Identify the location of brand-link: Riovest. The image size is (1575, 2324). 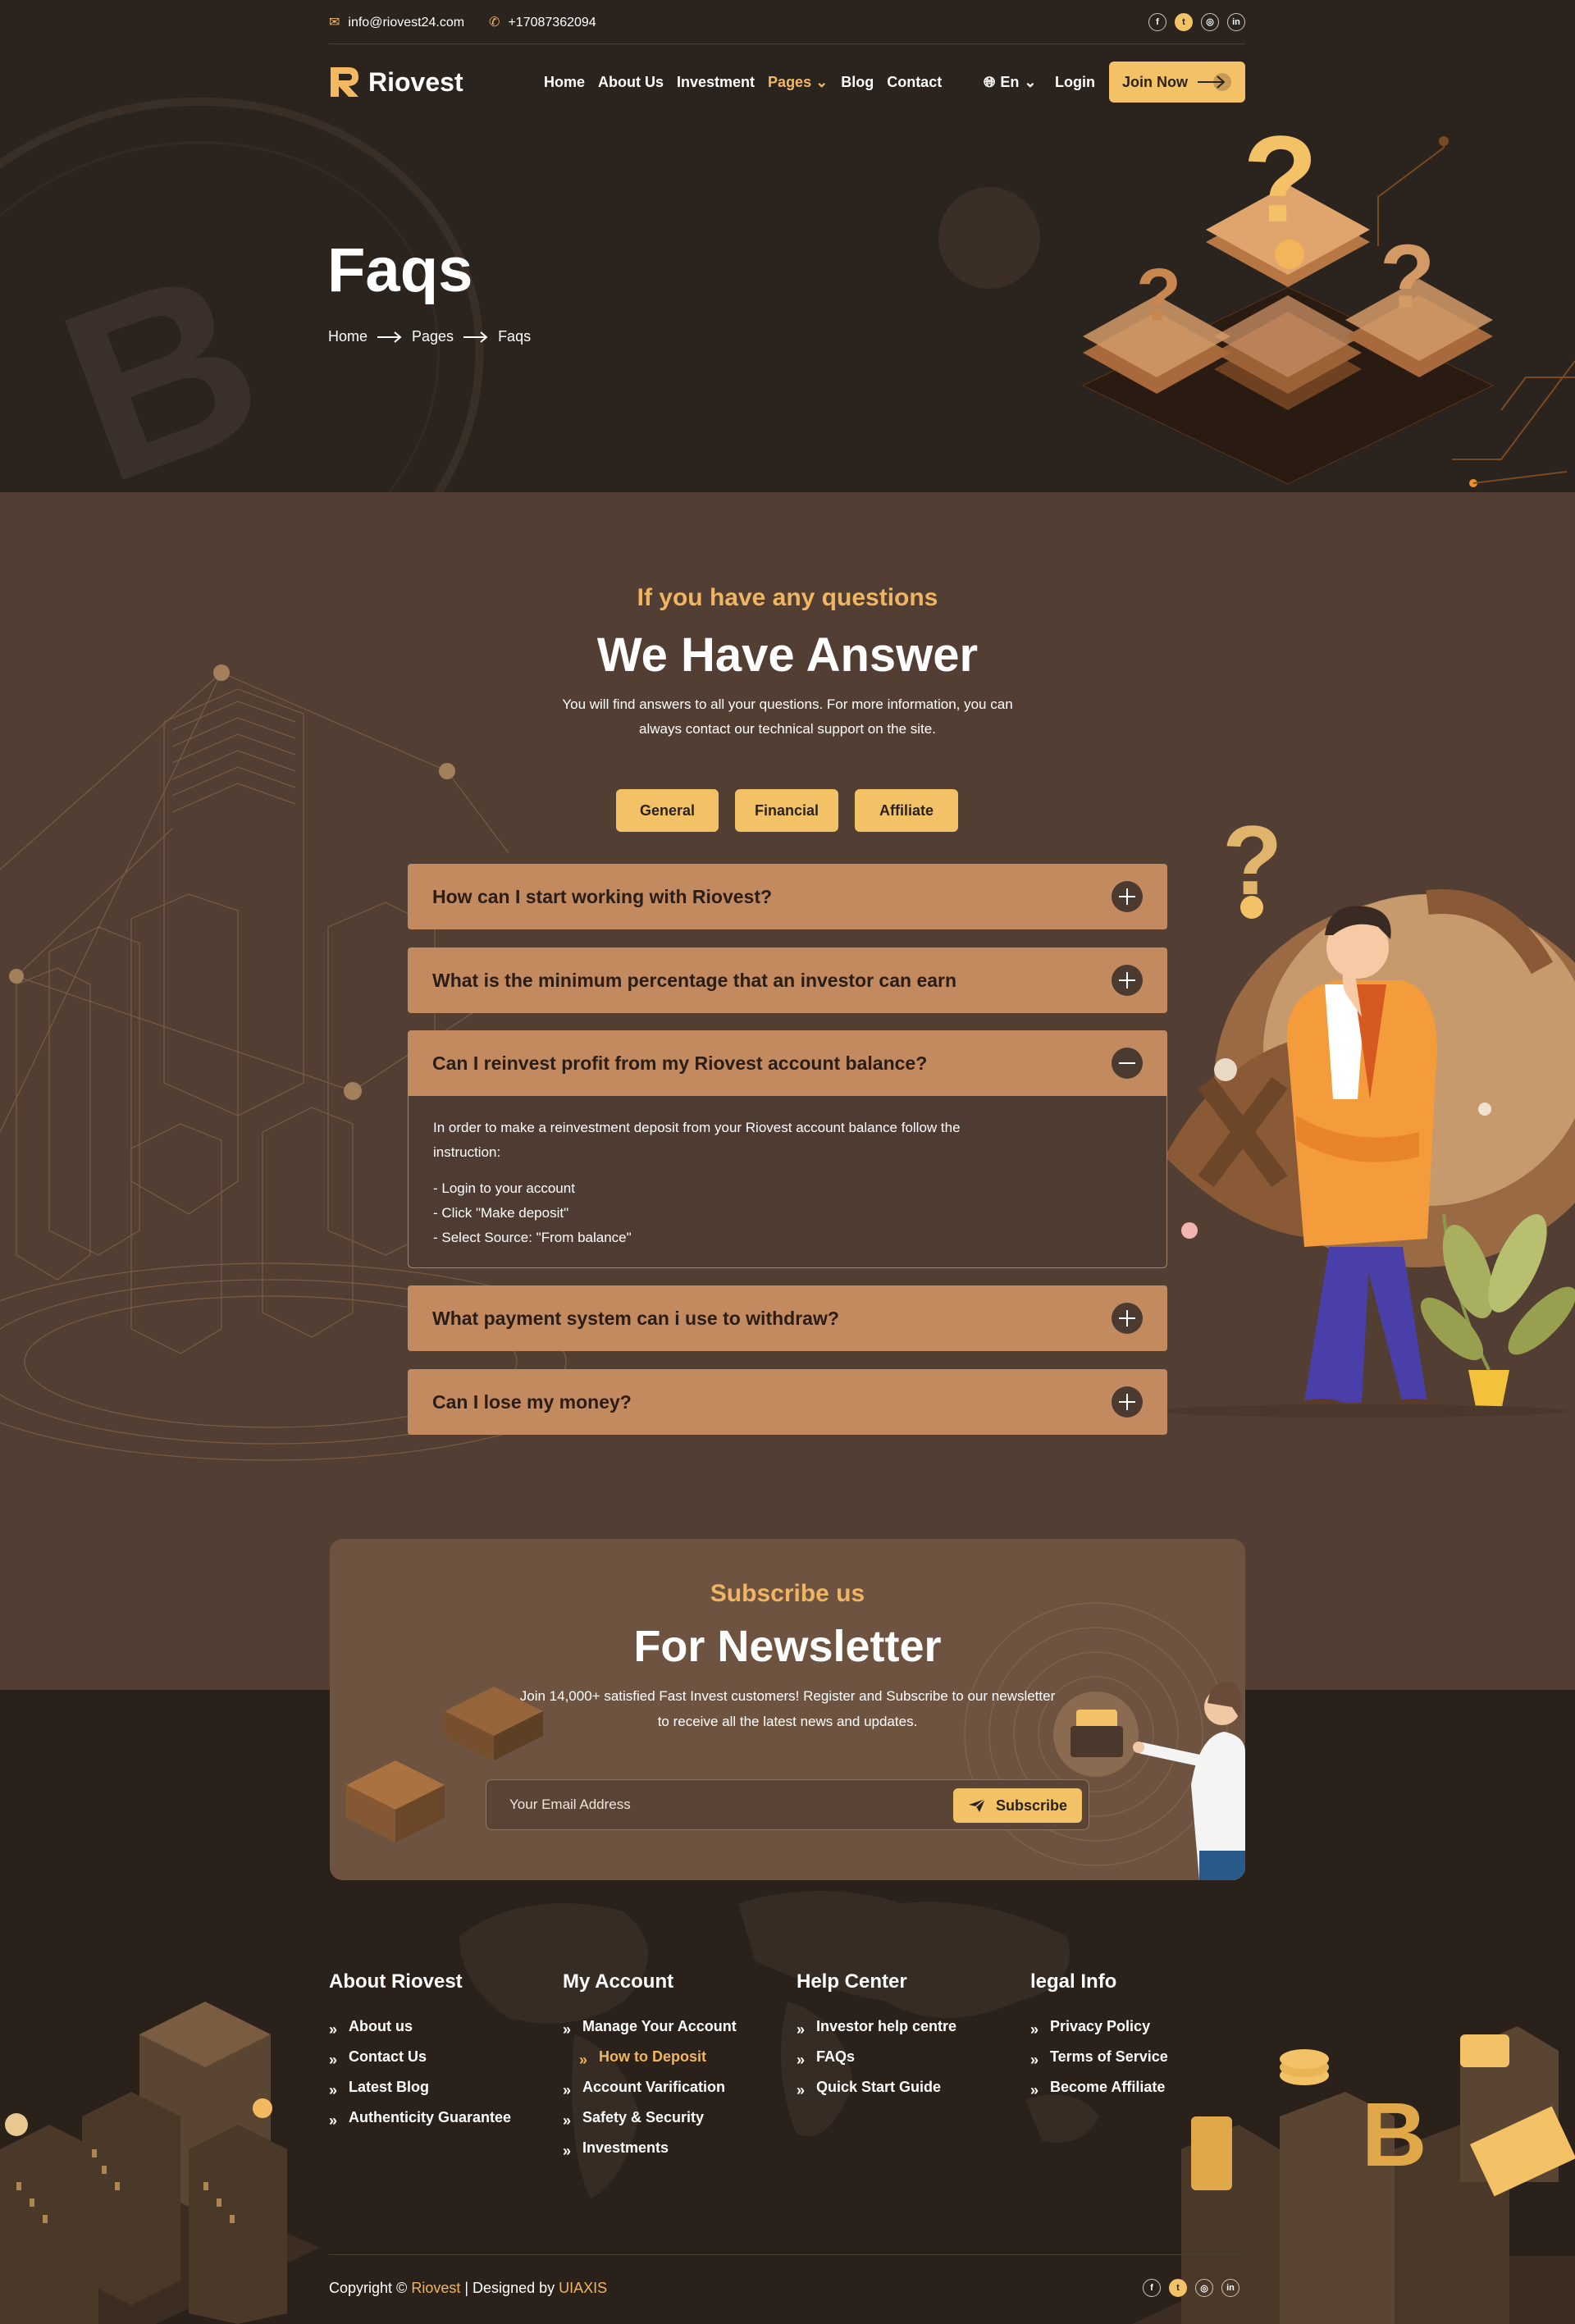
(436, 2288).